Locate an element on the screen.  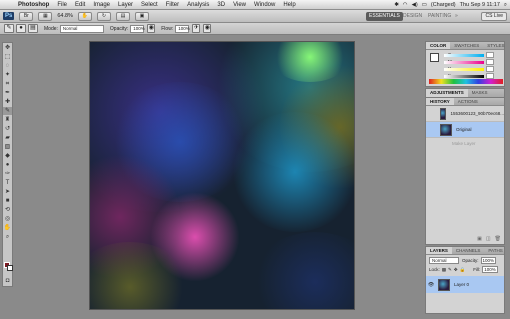
screen-mode-button: ▣ is located at coordinates (141, 16).